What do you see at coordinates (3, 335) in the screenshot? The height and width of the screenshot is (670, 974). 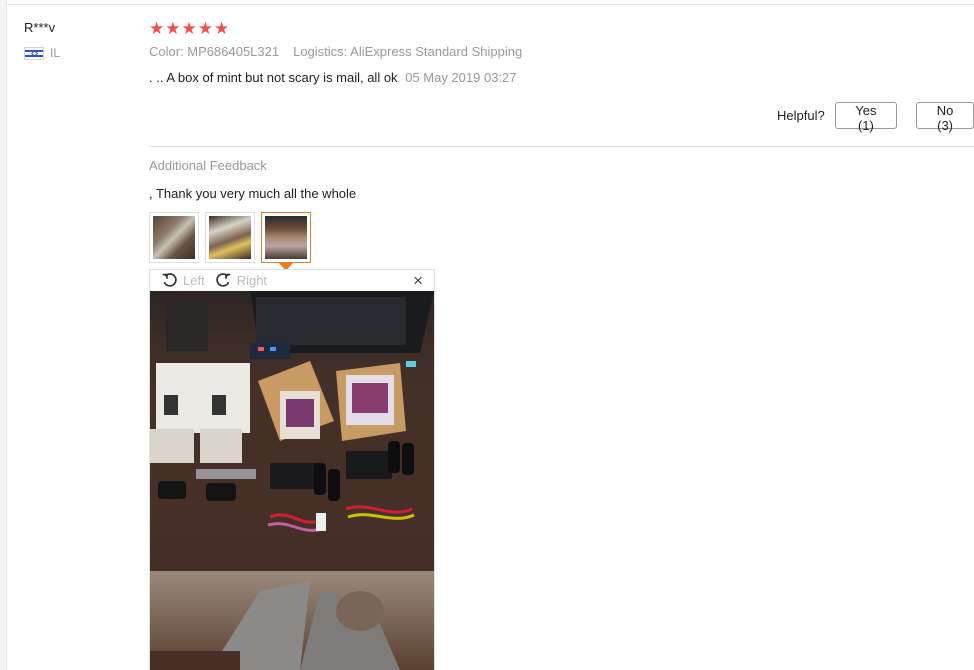 I see `page-left-rail` at bounding box center [3, 335].